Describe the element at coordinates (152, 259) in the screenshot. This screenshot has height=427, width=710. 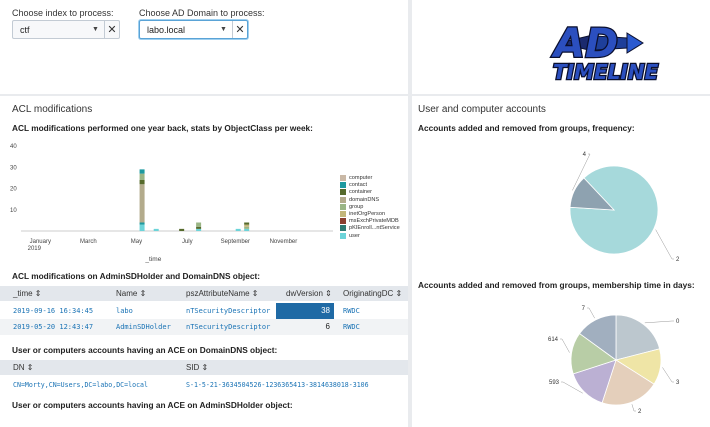
I see `x-axis-label: _time` at that location.